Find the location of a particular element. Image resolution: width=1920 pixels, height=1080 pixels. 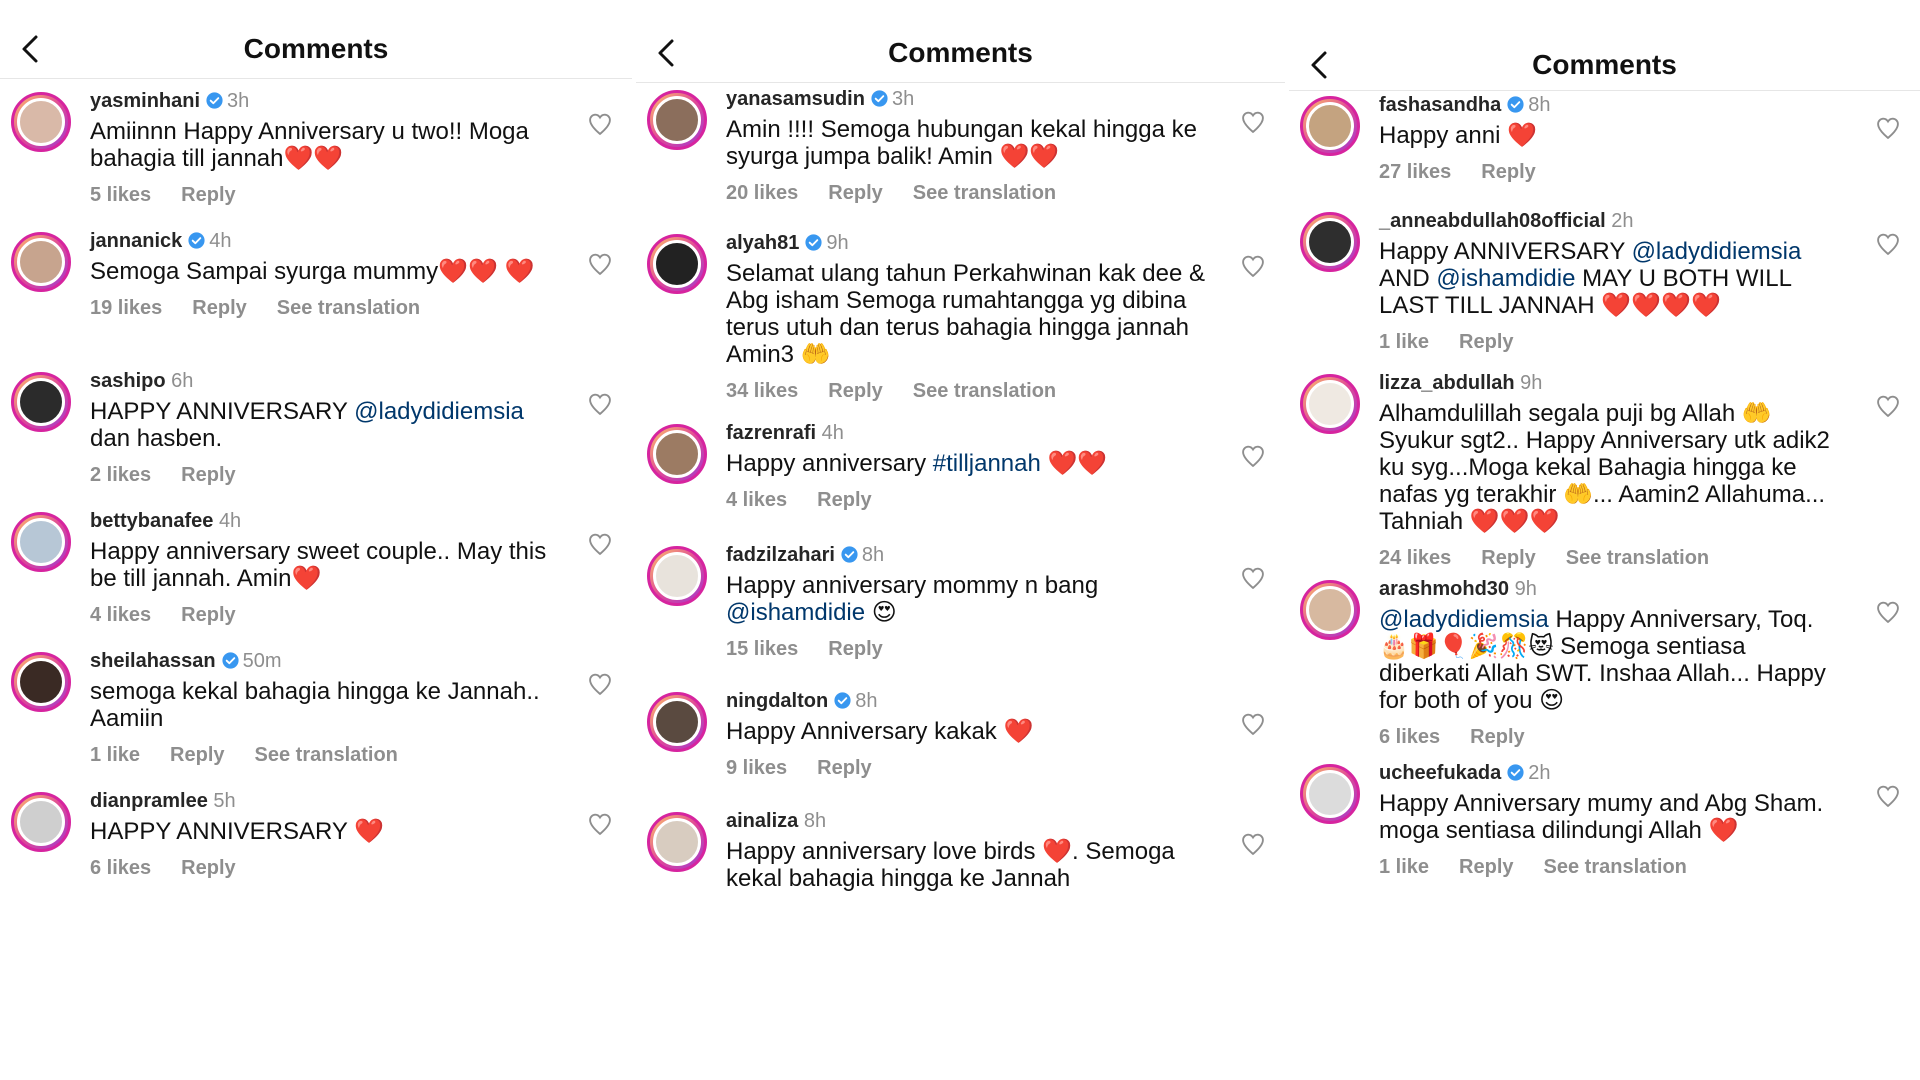

username-link: fashasandha is located at coordinates (1440, 105).